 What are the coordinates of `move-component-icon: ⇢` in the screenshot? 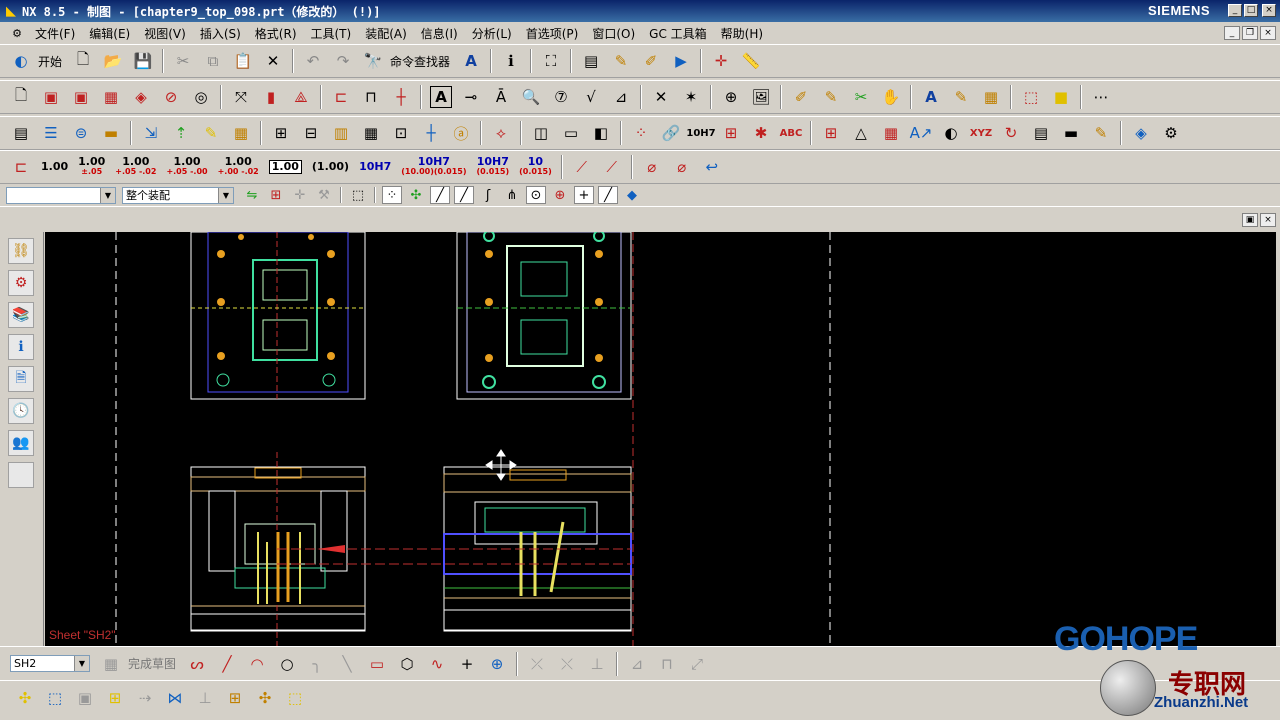 It's located at (145, 698).